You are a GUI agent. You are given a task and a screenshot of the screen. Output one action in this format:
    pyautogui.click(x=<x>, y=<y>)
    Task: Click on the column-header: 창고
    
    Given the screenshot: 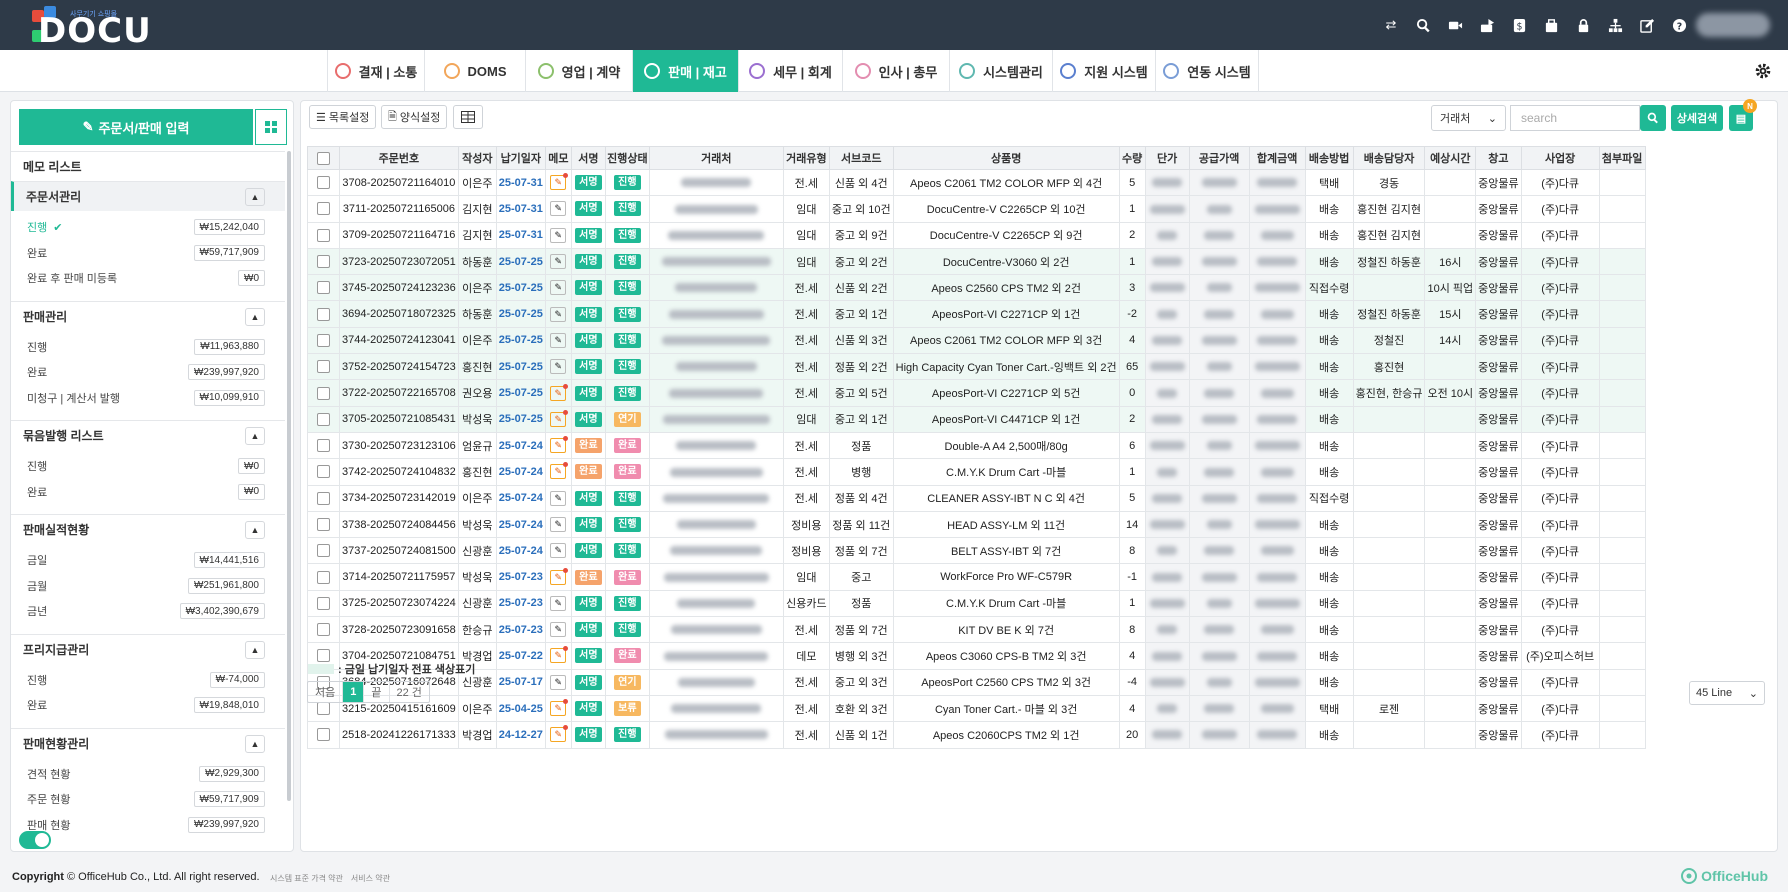 What is the action you would take?
    pyautogui.click(x=1498, y=158)
    